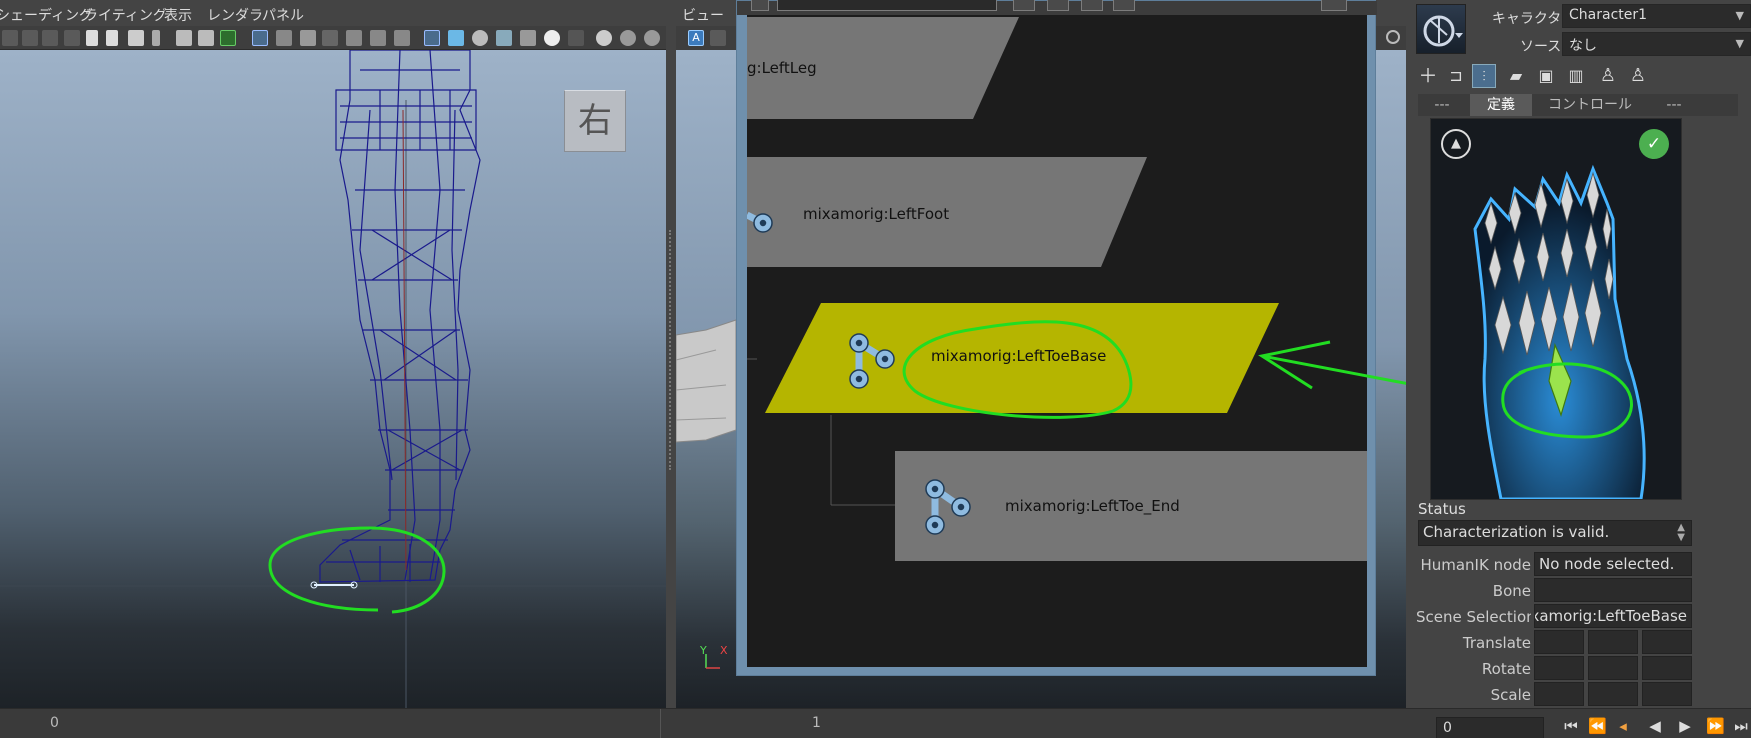 This screenshot has height=738, width=1751. Describe the element at coordinates (1442, 105) in the screenshot. I see `tab-blank-left: ---` at that location.